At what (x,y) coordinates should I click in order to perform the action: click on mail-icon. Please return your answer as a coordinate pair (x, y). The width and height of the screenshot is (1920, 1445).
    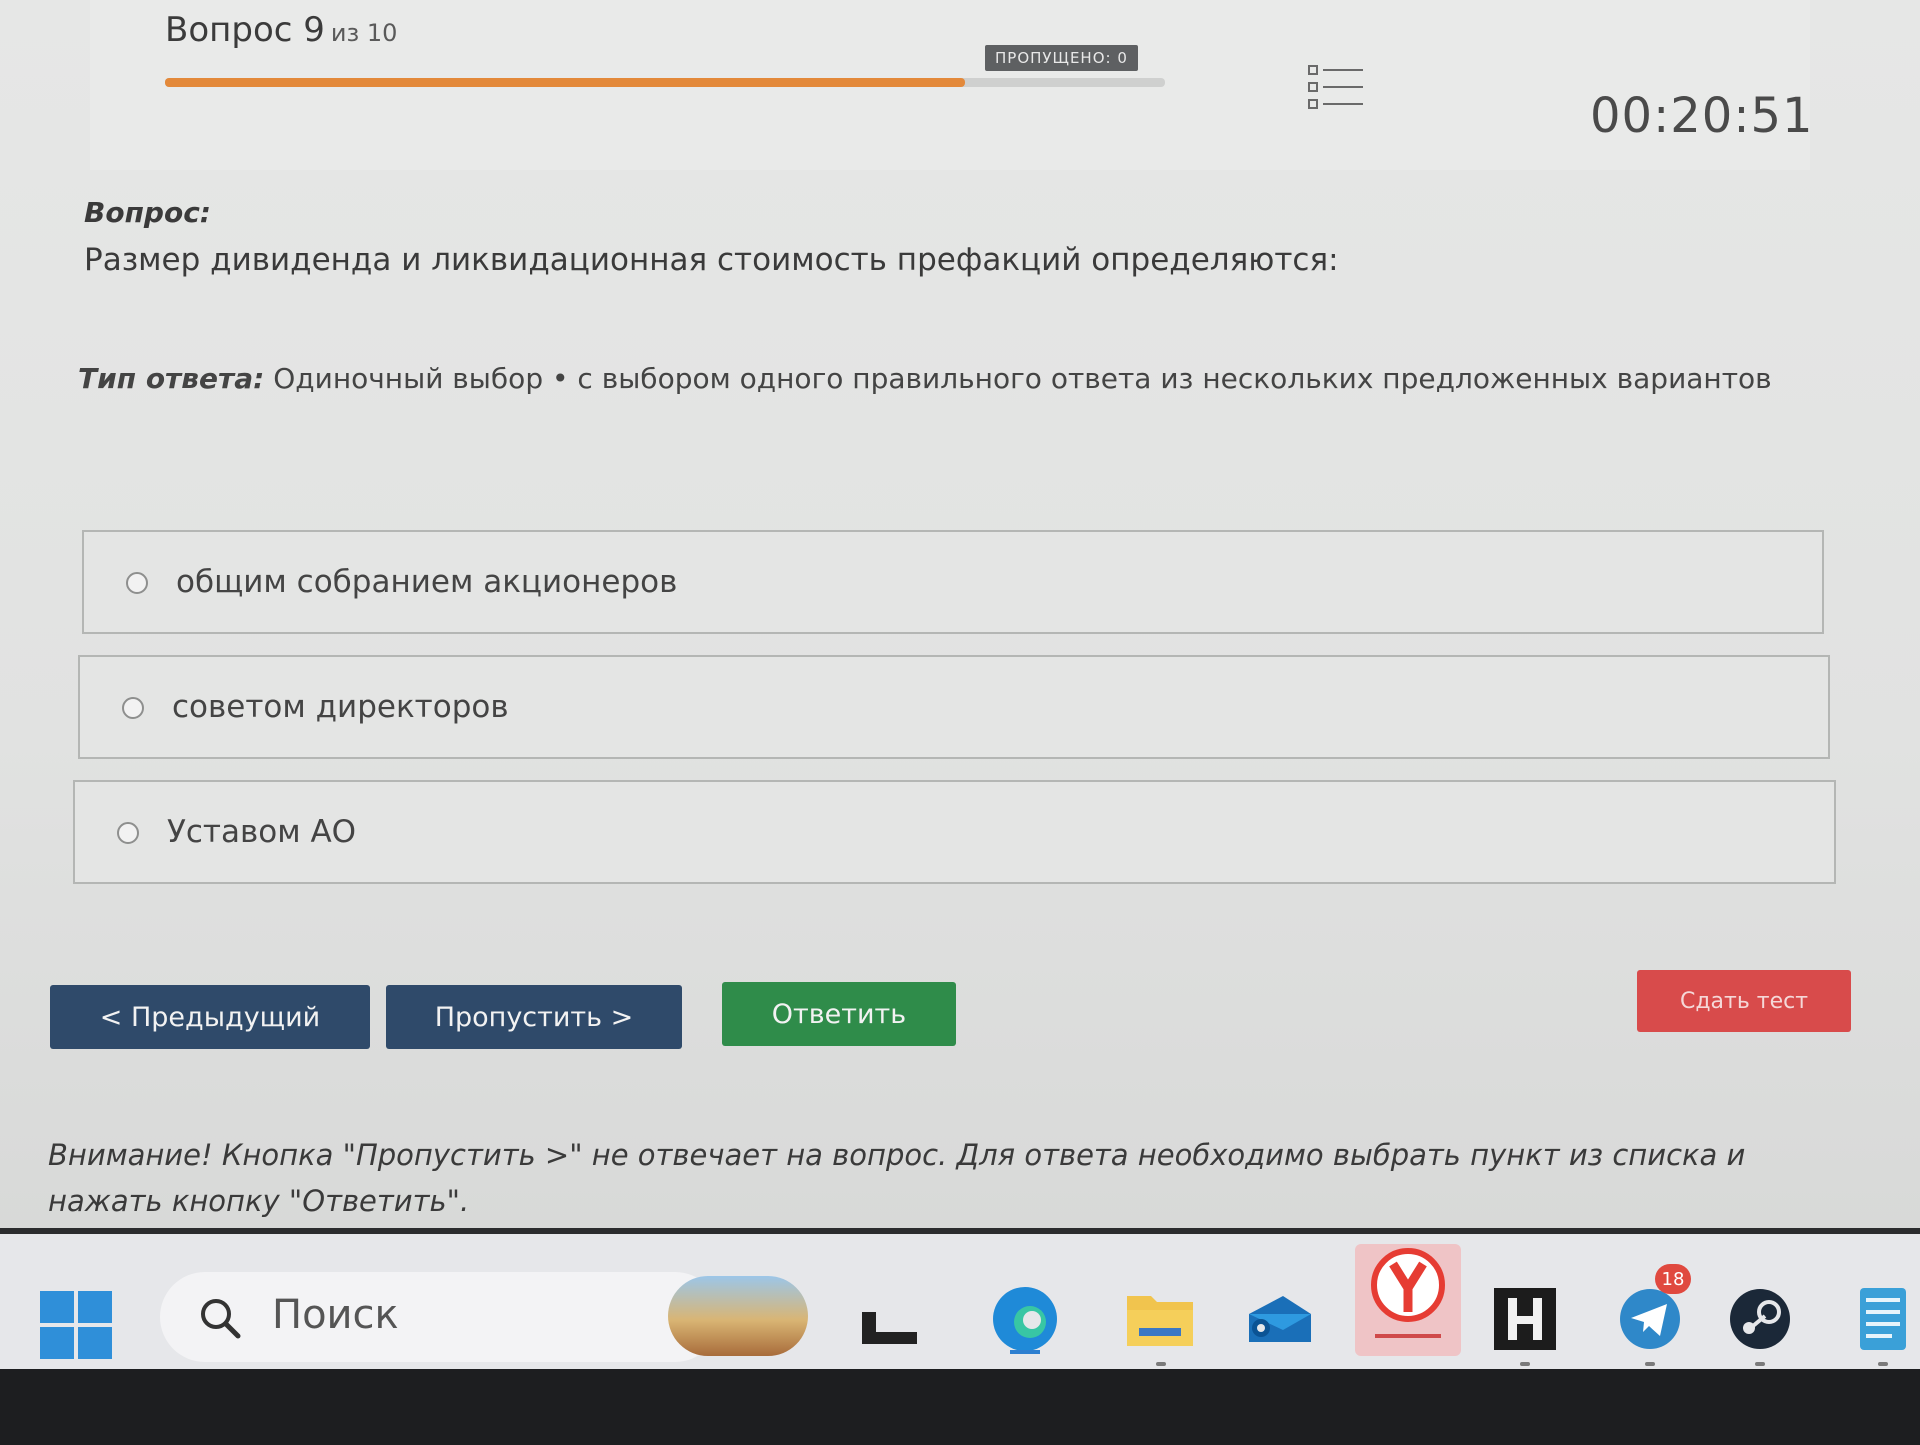
    Looking at the image, I should click on (1280, 1319).